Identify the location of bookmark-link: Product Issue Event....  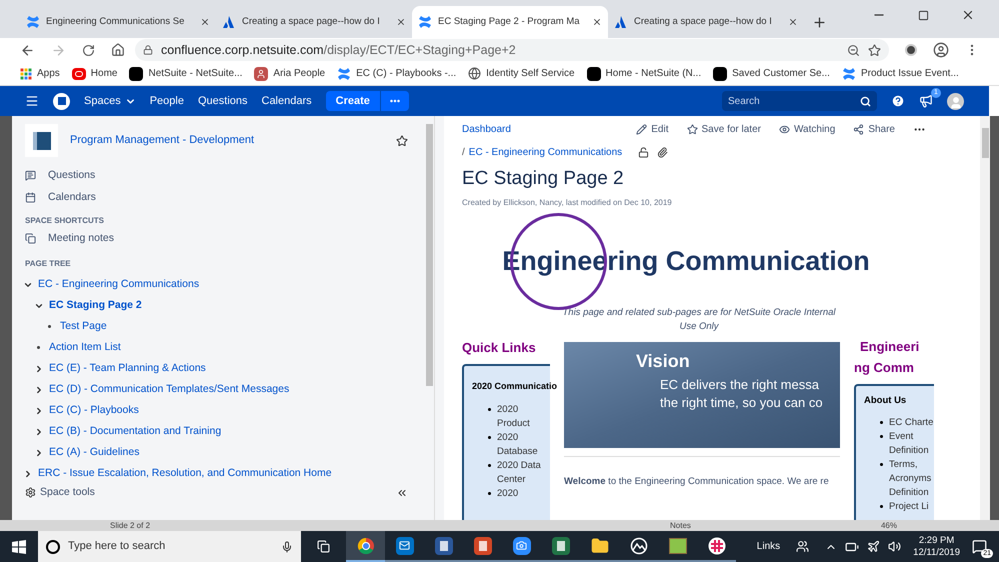
(900, 73).